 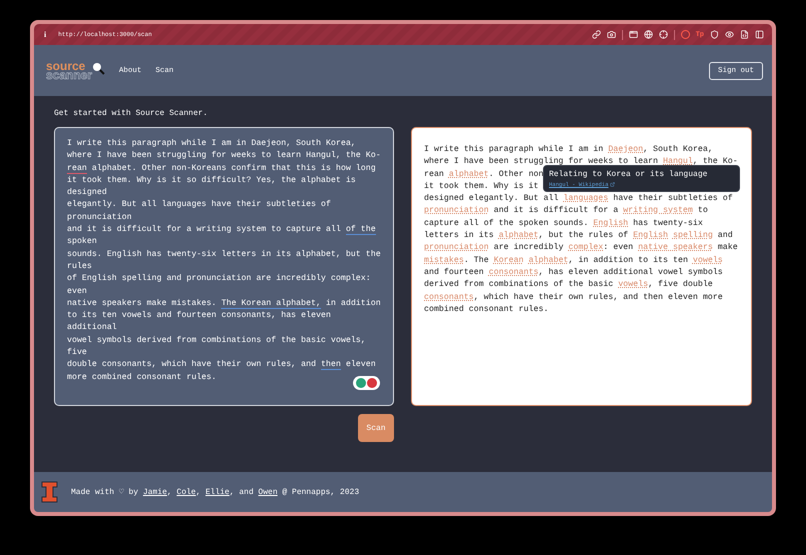 What do you see at coordinates (675, 247) in the screenshot?
I see `term-link: native speakers` at bounding box center [675, 247].